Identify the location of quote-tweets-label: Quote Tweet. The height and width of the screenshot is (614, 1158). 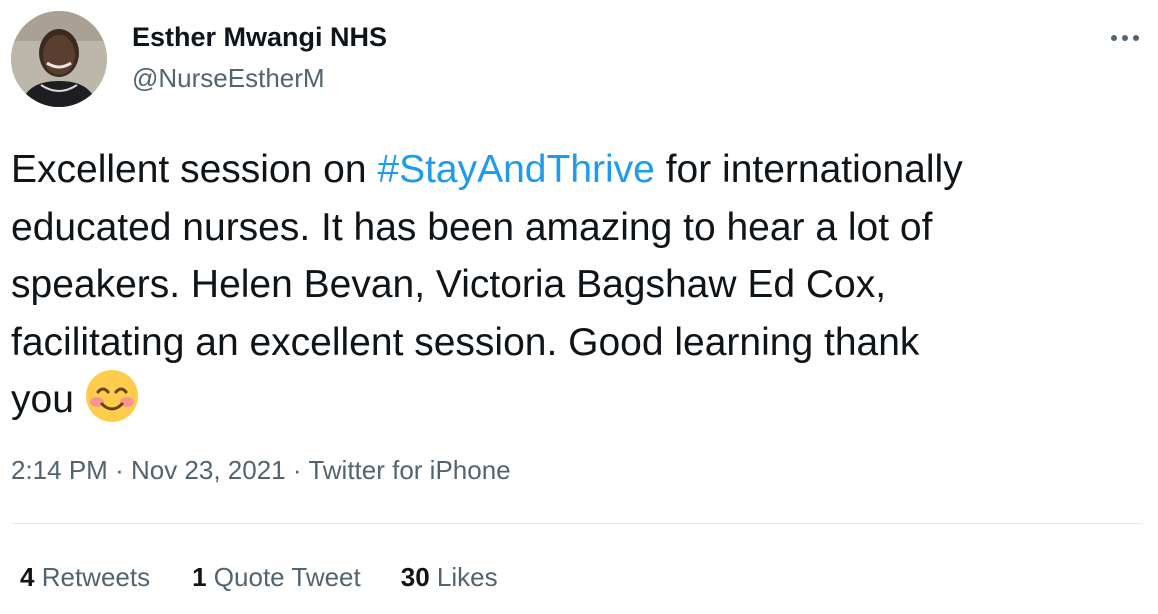
(287, 577).